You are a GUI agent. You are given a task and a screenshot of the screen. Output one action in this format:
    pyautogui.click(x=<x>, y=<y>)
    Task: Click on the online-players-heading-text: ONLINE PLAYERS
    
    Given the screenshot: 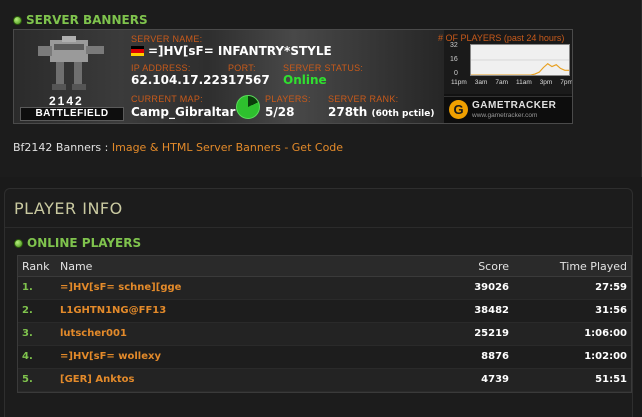 What is the action you would take?
    pyautogui.click(x=84, y=243)
    